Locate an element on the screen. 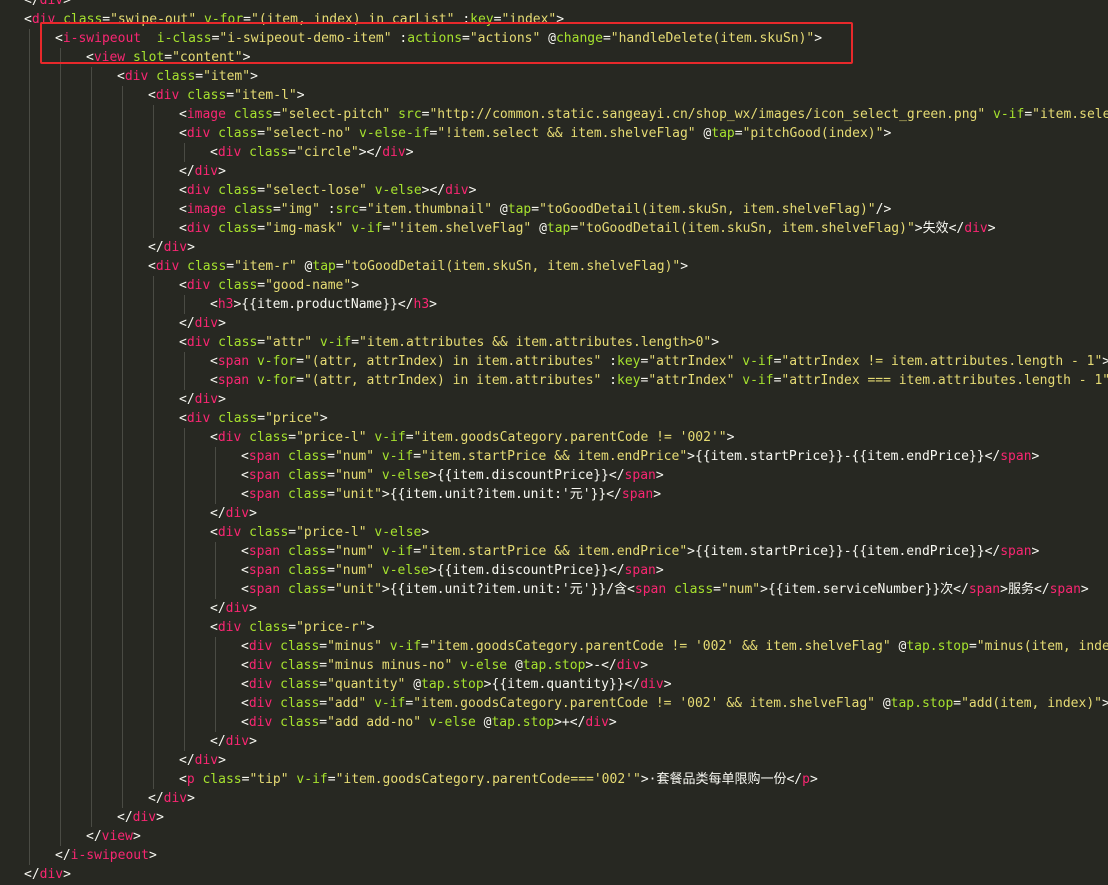  code-token: >{{item.startPrice}}-{{item.endPrice}}</ is located at coordinates (844, 551).